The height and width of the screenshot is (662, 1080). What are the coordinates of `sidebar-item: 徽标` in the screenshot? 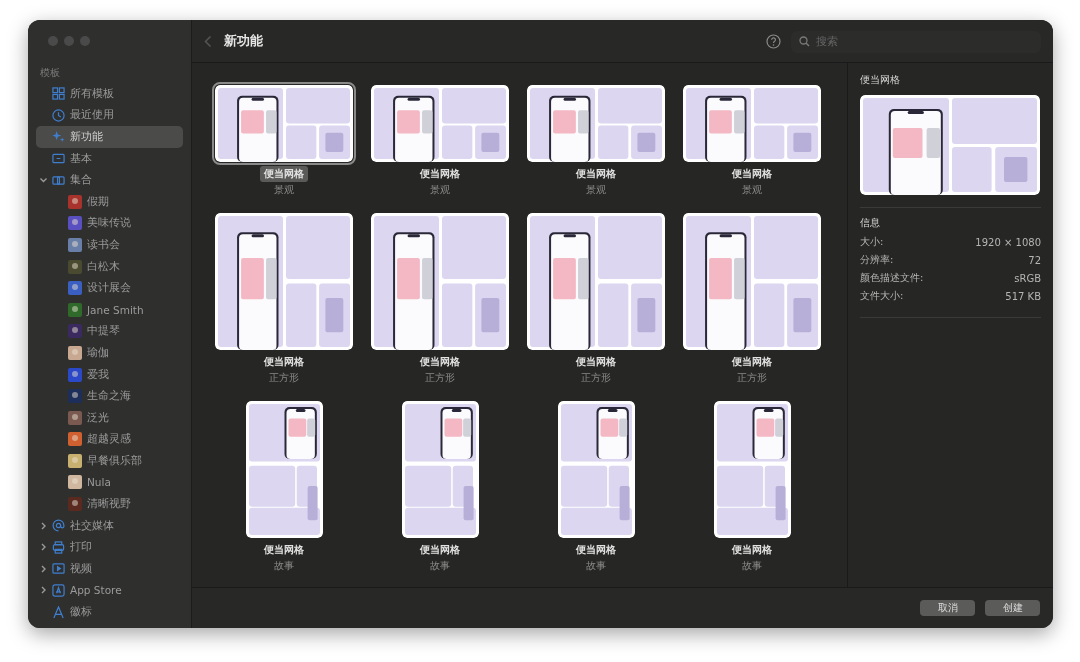 It's located at (109, 612).